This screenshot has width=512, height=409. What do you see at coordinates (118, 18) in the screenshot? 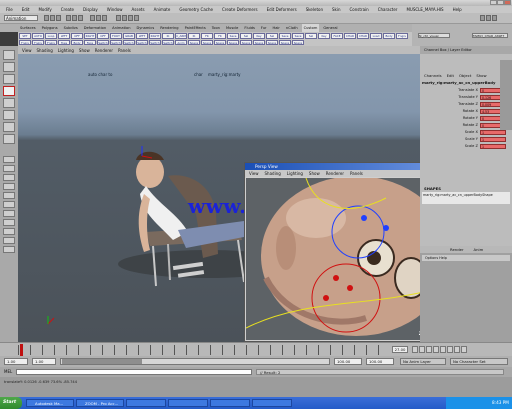
I see `history-icon` at bounding box center [118, 18].